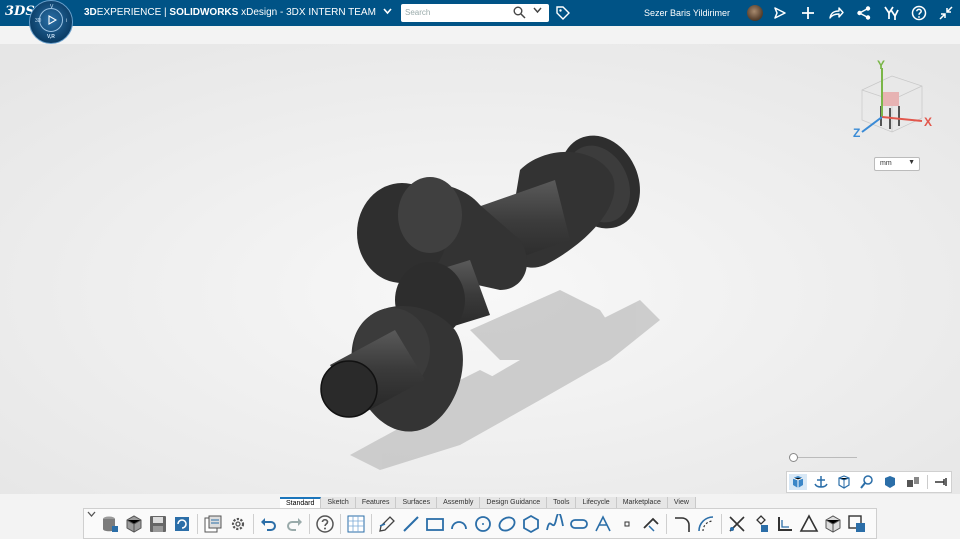 This screenshot has width=960, height=539. What do you see at coordinates (483, 524) in the screenshot?
I see `circle-icon` at bounding box center [483, 524].